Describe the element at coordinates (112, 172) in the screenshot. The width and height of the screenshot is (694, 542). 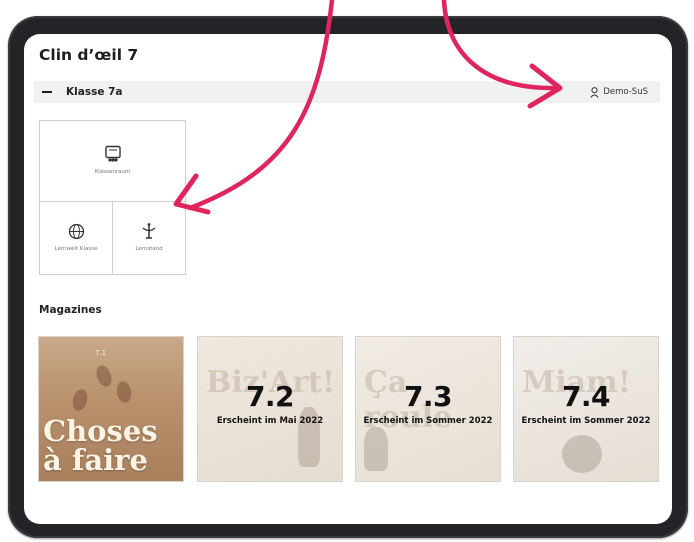
I see `classroom-label: Klassenraum` at that location.